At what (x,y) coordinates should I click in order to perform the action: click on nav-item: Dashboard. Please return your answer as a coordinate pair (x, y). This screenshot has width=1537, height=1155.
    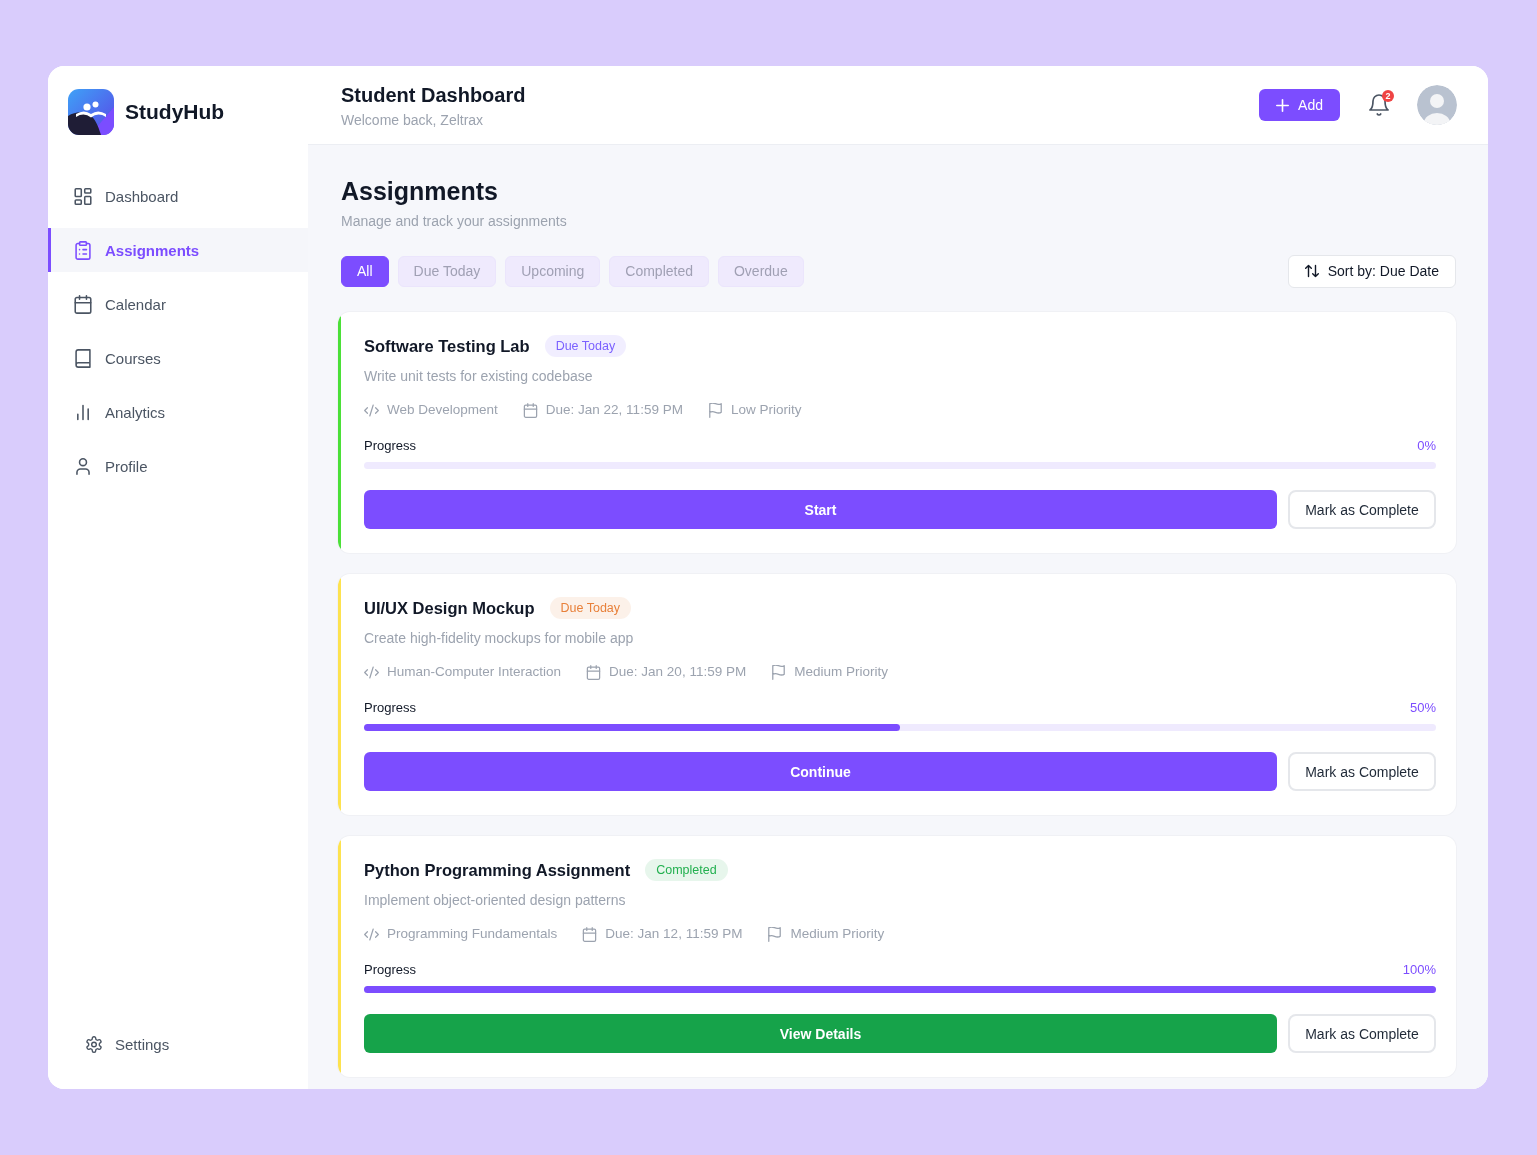
    Looking at the image, I should click on (178, 196).